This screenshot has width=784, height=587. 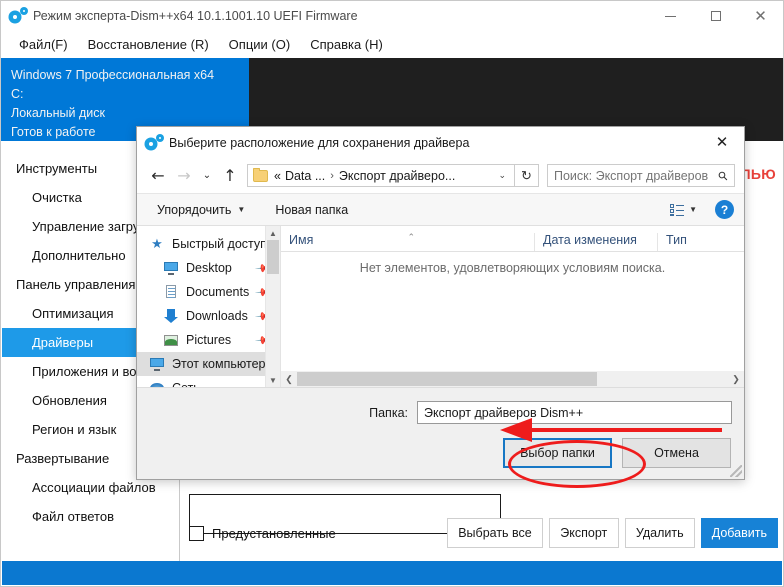 I want to click on export-button: Экспорт, so click(x=583, y=533).